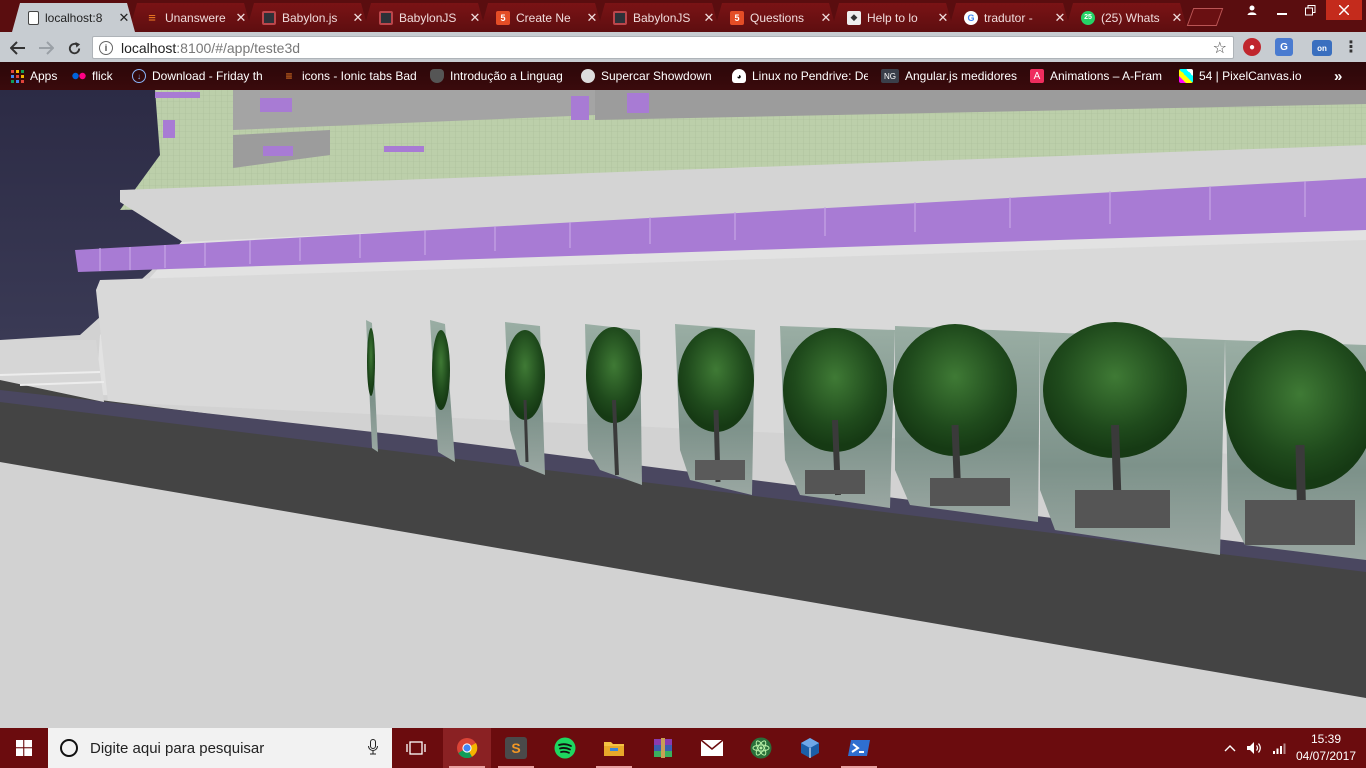 The width and height of the screenshot is (1366, 768). I want to click on tab-babylonjs-1: Babylon.js ✕, so click(307, 17).